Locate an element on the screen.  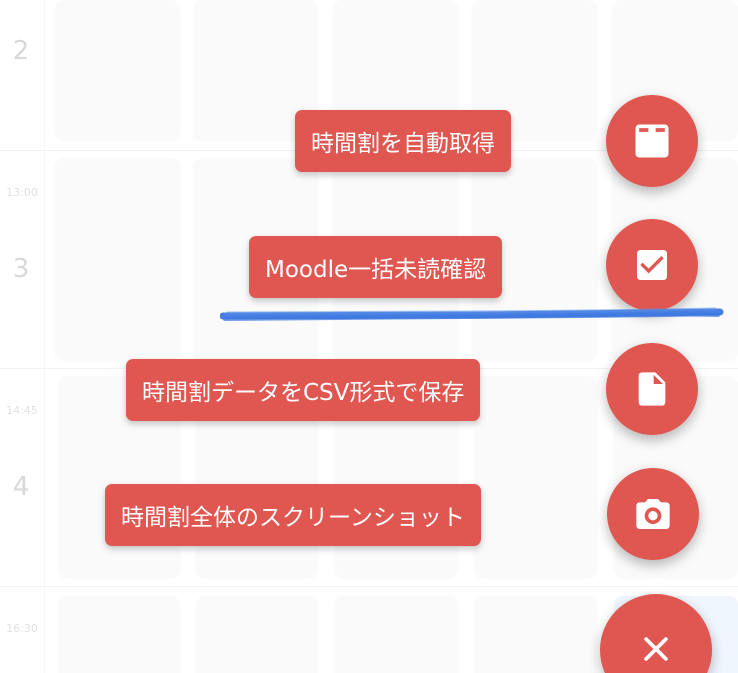
timetable-screenshot-button is located at coordinates (653, 514).